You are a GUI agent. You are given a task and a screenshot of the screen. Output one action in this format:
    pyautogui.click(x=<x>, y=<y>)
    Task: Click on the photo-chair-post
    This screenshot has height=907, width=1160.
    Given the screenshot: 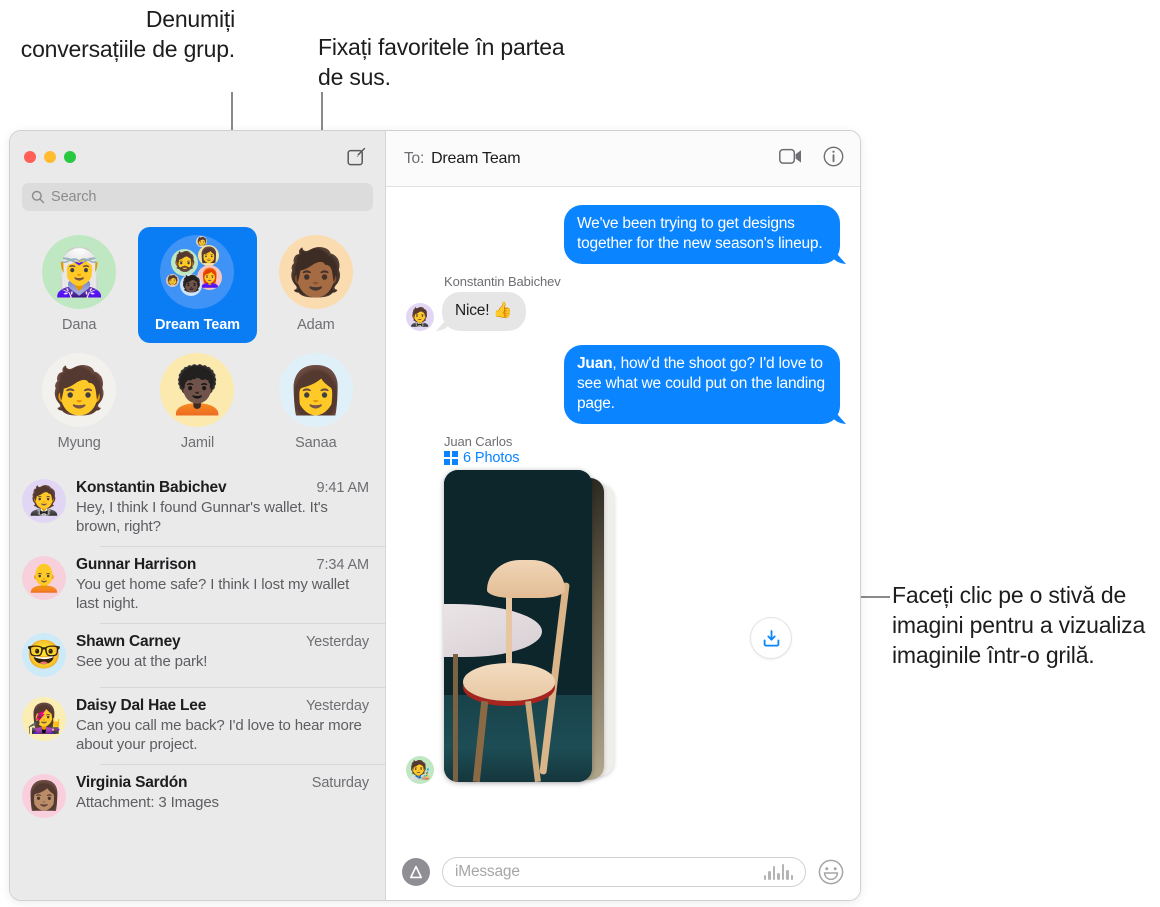 What is the action you would take?
    pyautogui.click(x=509, y=629)
    